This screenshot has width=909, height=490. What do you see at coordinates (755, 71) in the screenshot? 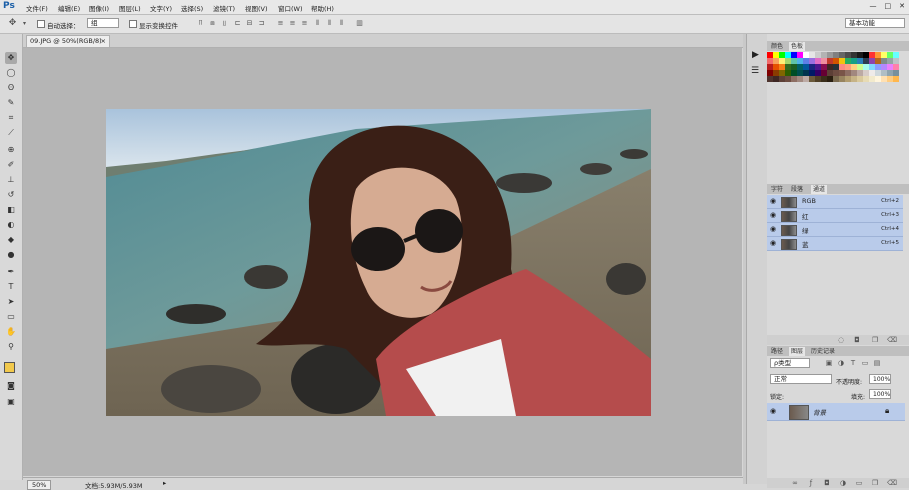
I see `properties-panel-icon: ☰` at bounding box center [755, 71].